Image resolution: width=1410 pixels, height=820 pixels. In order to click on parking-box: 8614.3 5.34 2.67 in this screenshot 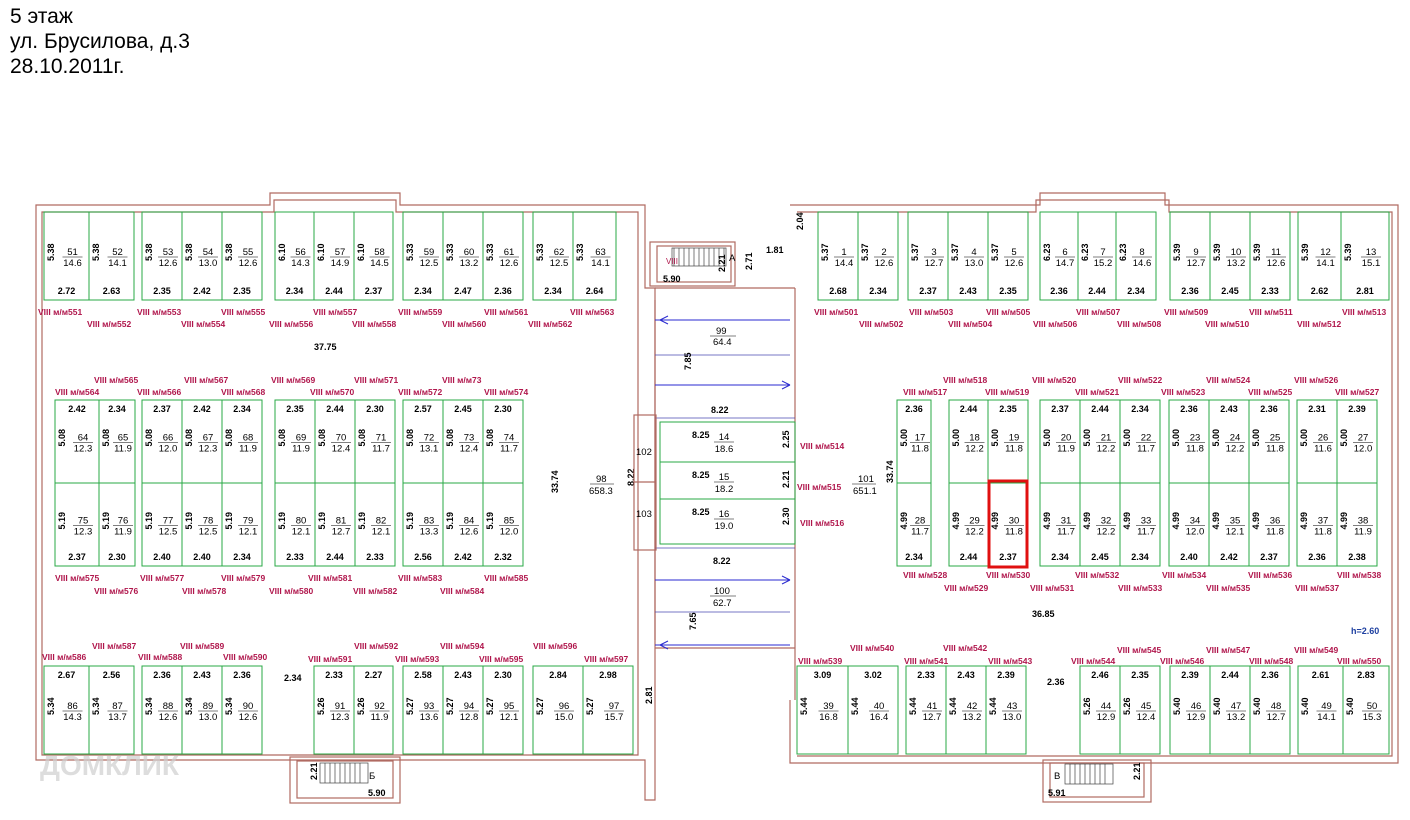, I will do `click(66, 710)`.